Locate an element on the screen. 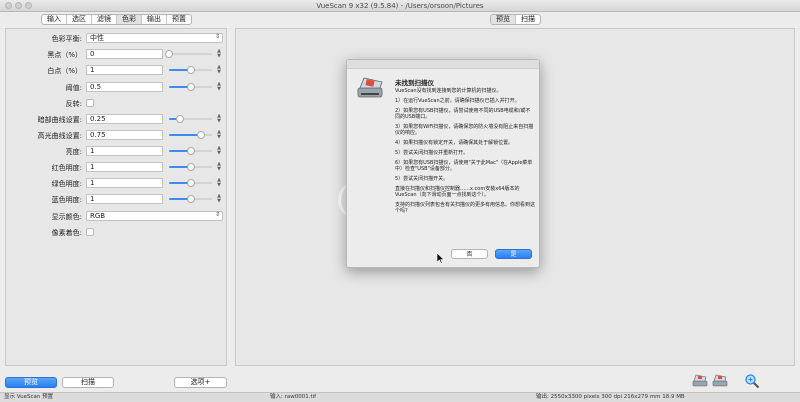 The width and height of the screenshot is (800, 402). red-brightness-slider is located at coordinates (190, 167).